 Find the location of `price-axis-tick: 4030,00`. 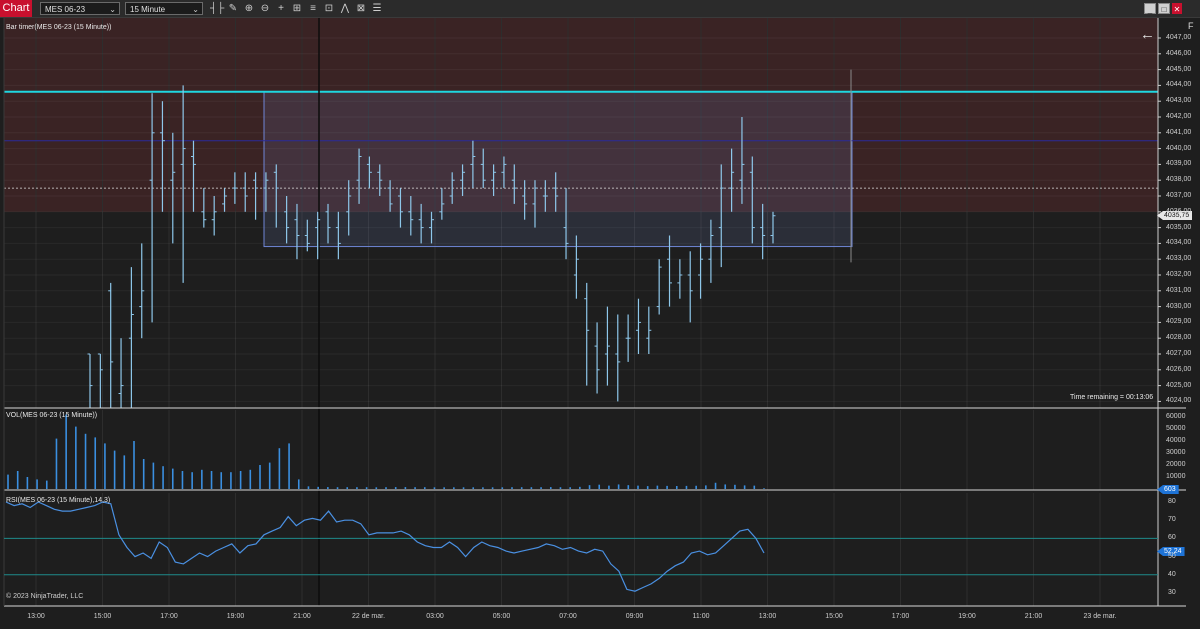

price-axis-tick: 4030,00 is located at coordinates (1179, 306).